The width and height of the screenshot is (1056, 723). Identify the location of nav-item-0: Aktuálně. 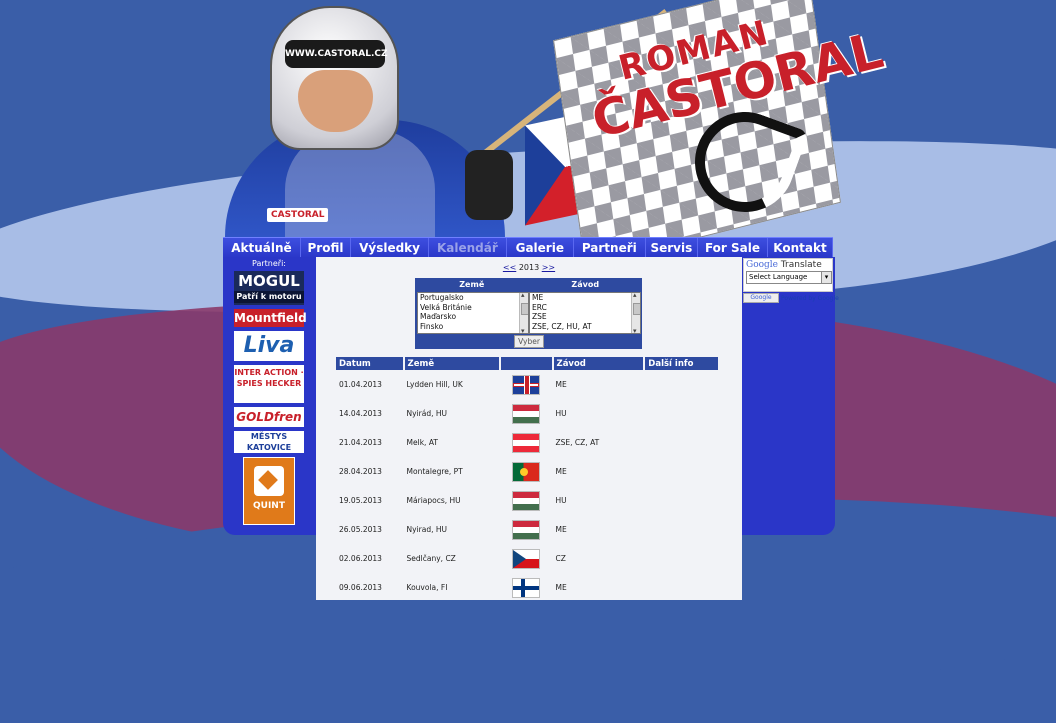
(262, 248).